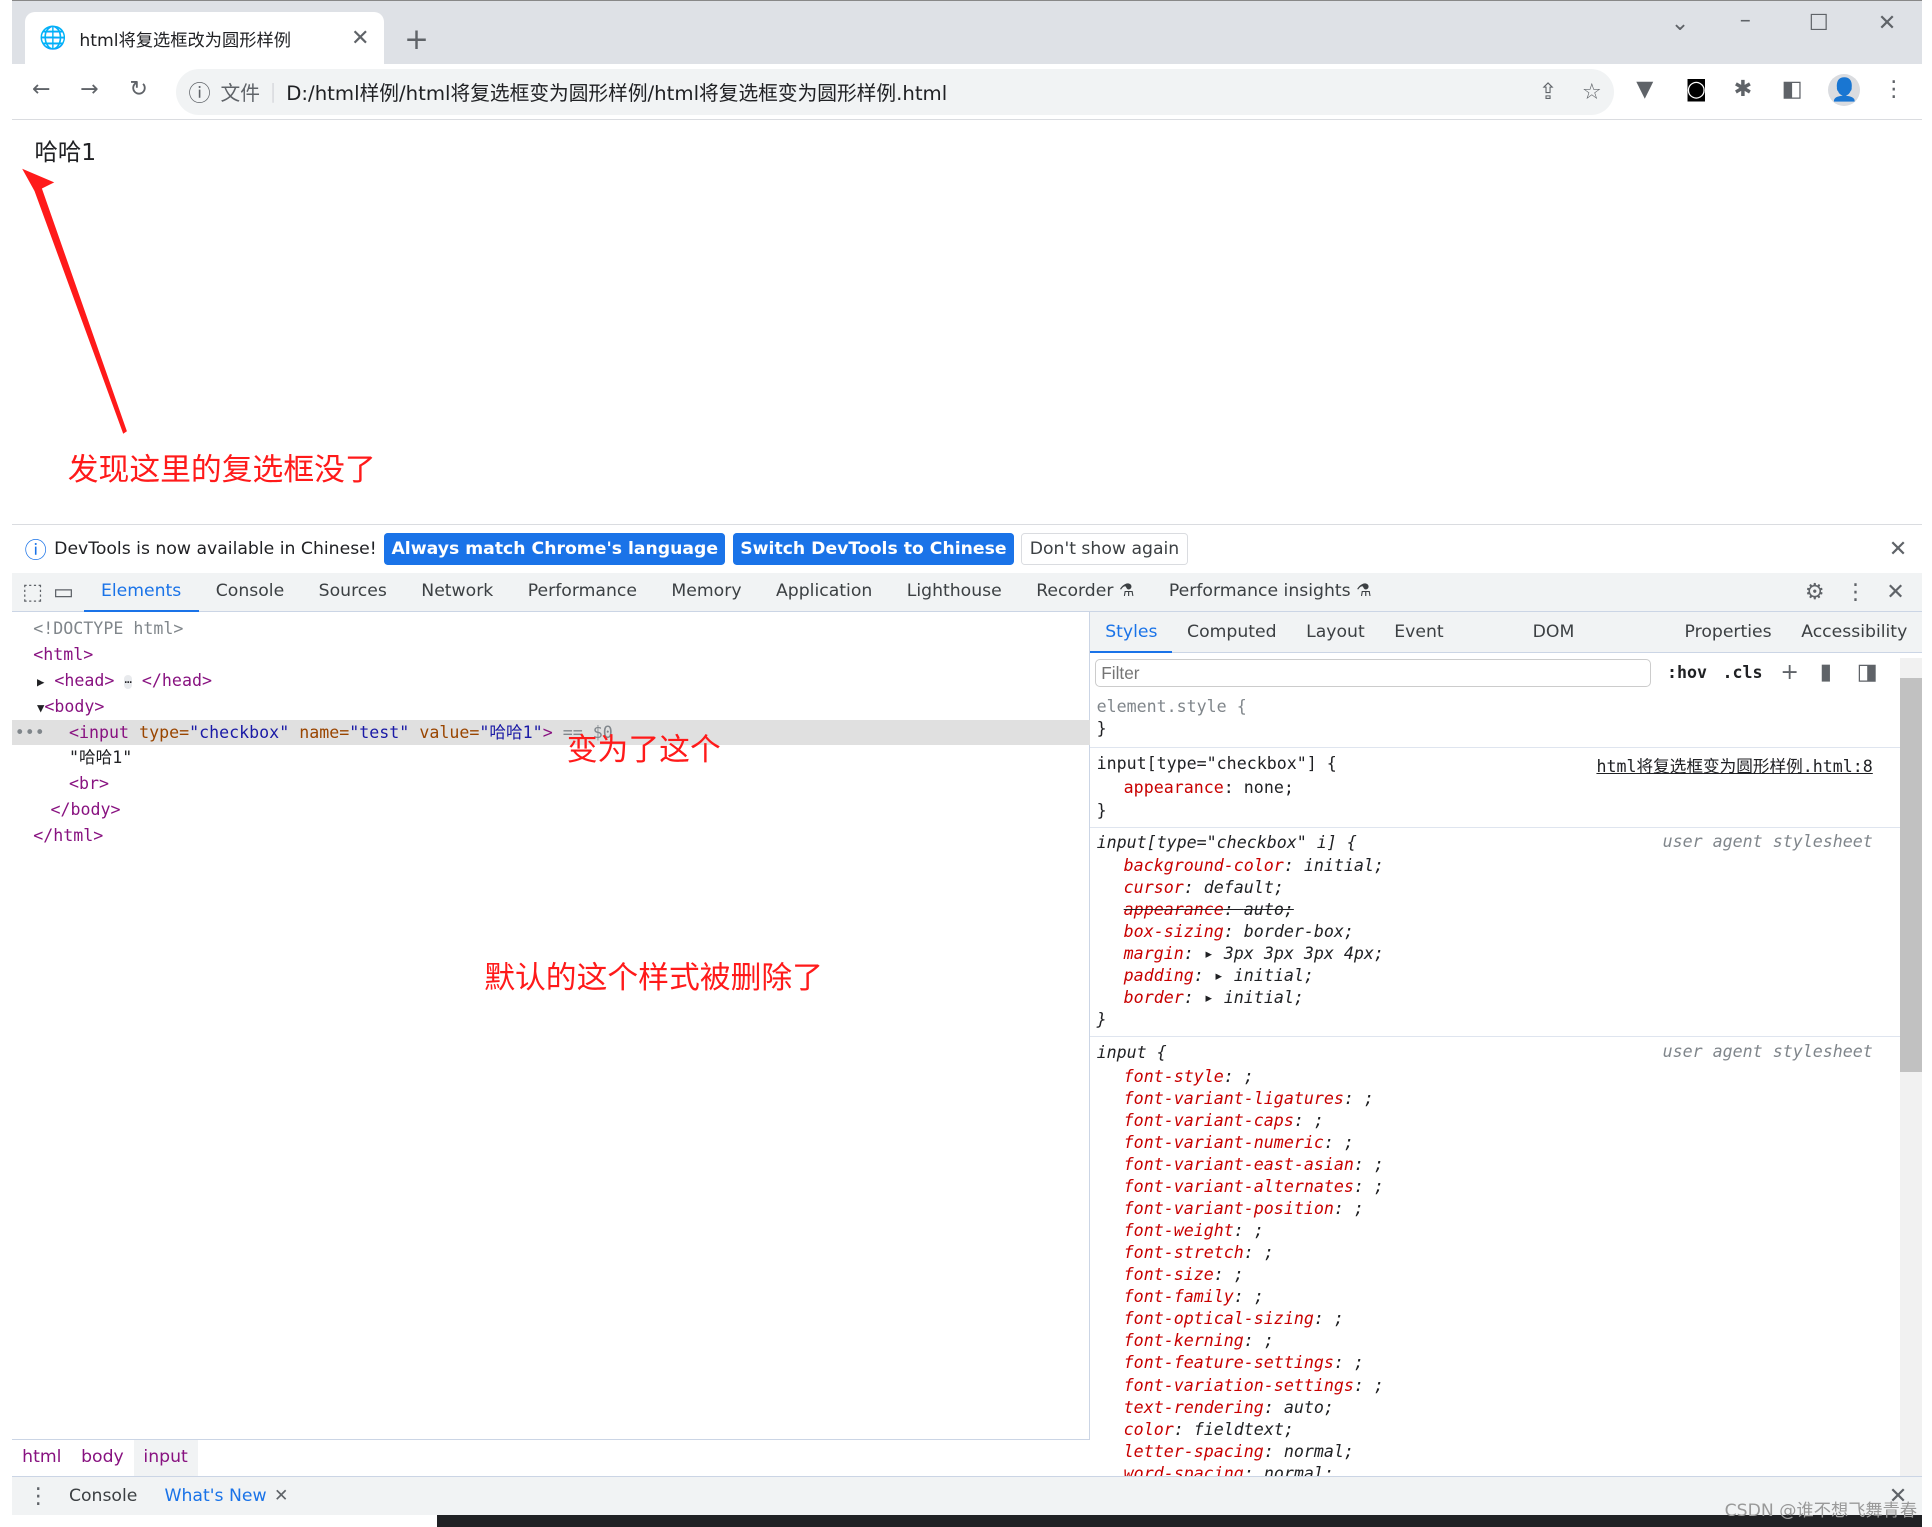 The image size is (1932, 1527). I want to click on subtab-layout: Layout, so click(1335, 632).